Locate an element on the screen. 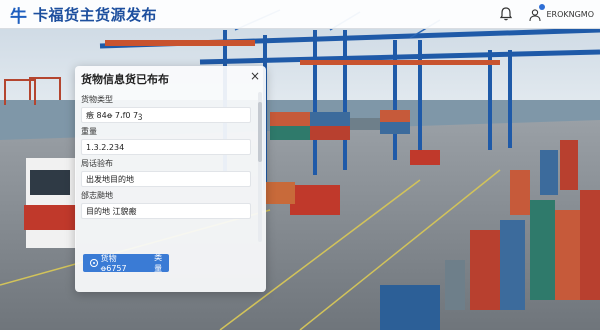 The height and width of the screenshot is (330, 600). field-label: 货物类型 is located at coordinates (97, 99).